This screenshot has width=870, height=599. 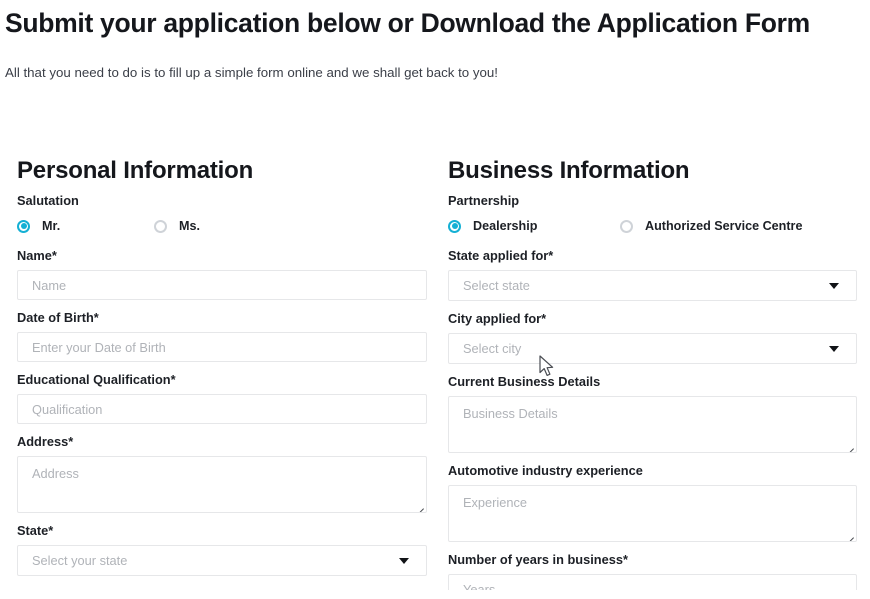 I want to click on years-in-business-field: Number of years in business* Years, so click(x=652, y=570).